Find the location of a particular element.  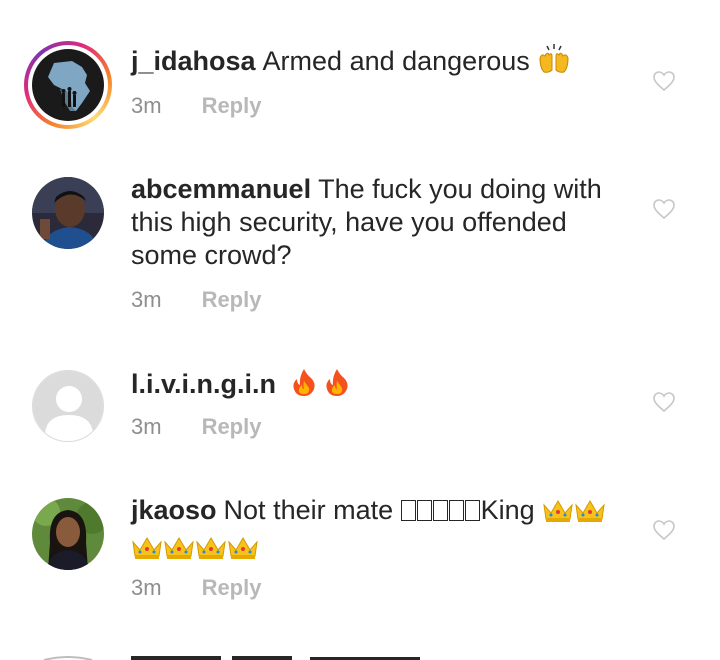

default-avatar-icon is located at coordinates (68, 406).